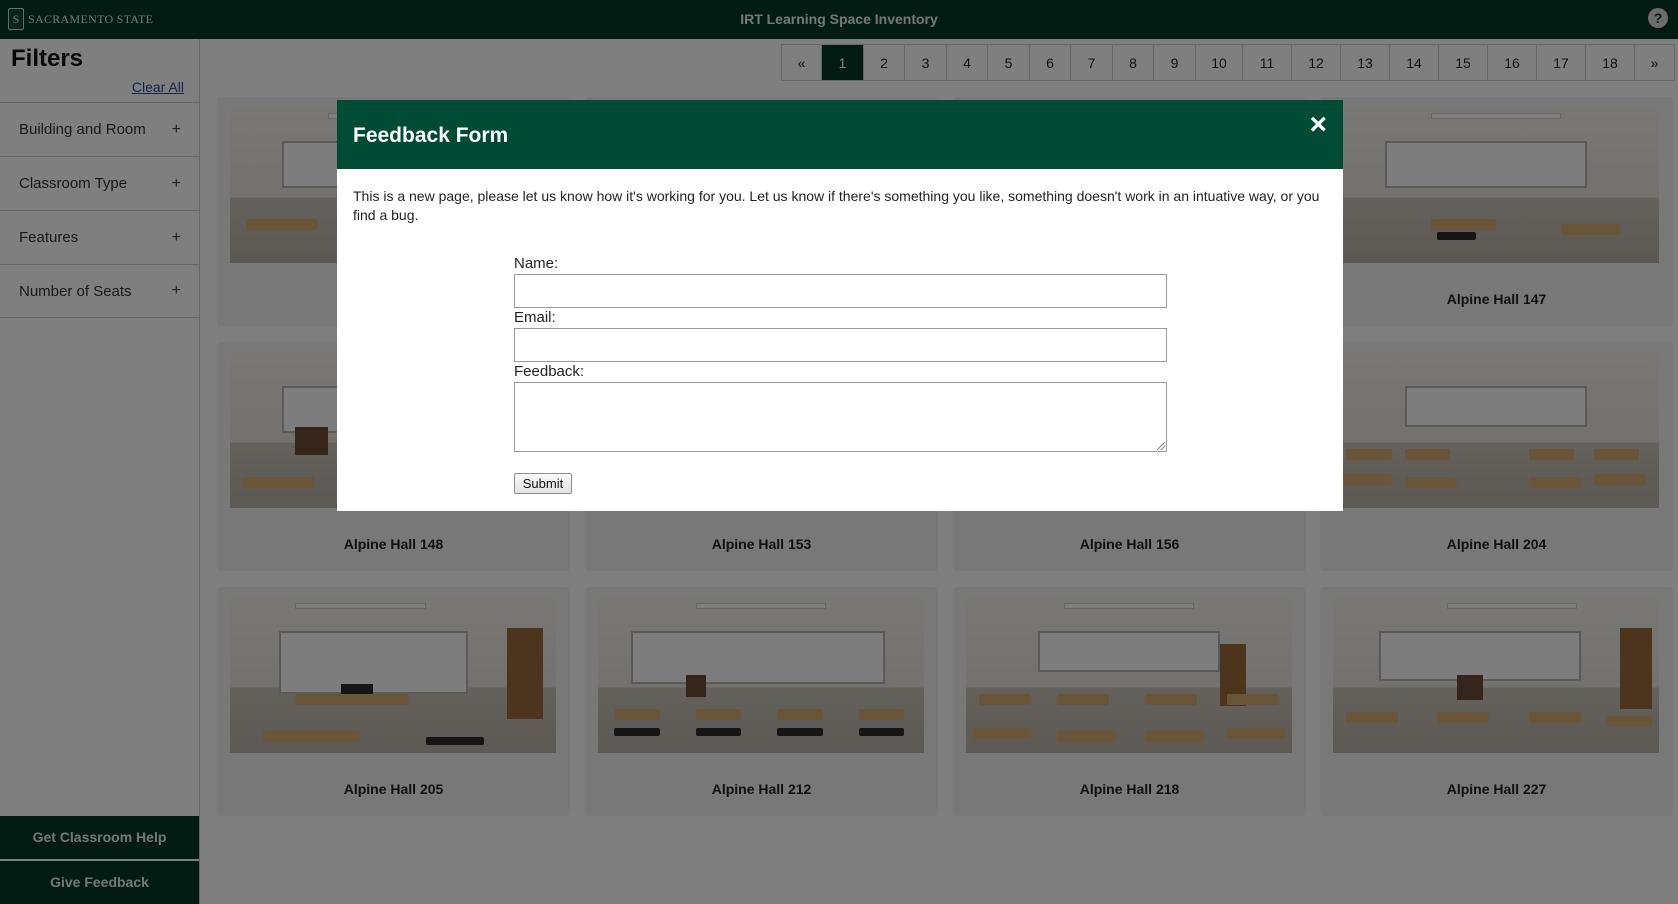 This screenshot has width=1678, height=904. Describe the element at coordinates (535, 317) in the screenshot. I see `email-label: Email:` at that location.